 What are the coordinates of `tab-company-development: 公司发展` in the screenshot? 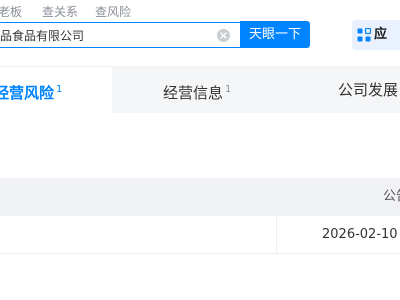 It's located at (368, 90).